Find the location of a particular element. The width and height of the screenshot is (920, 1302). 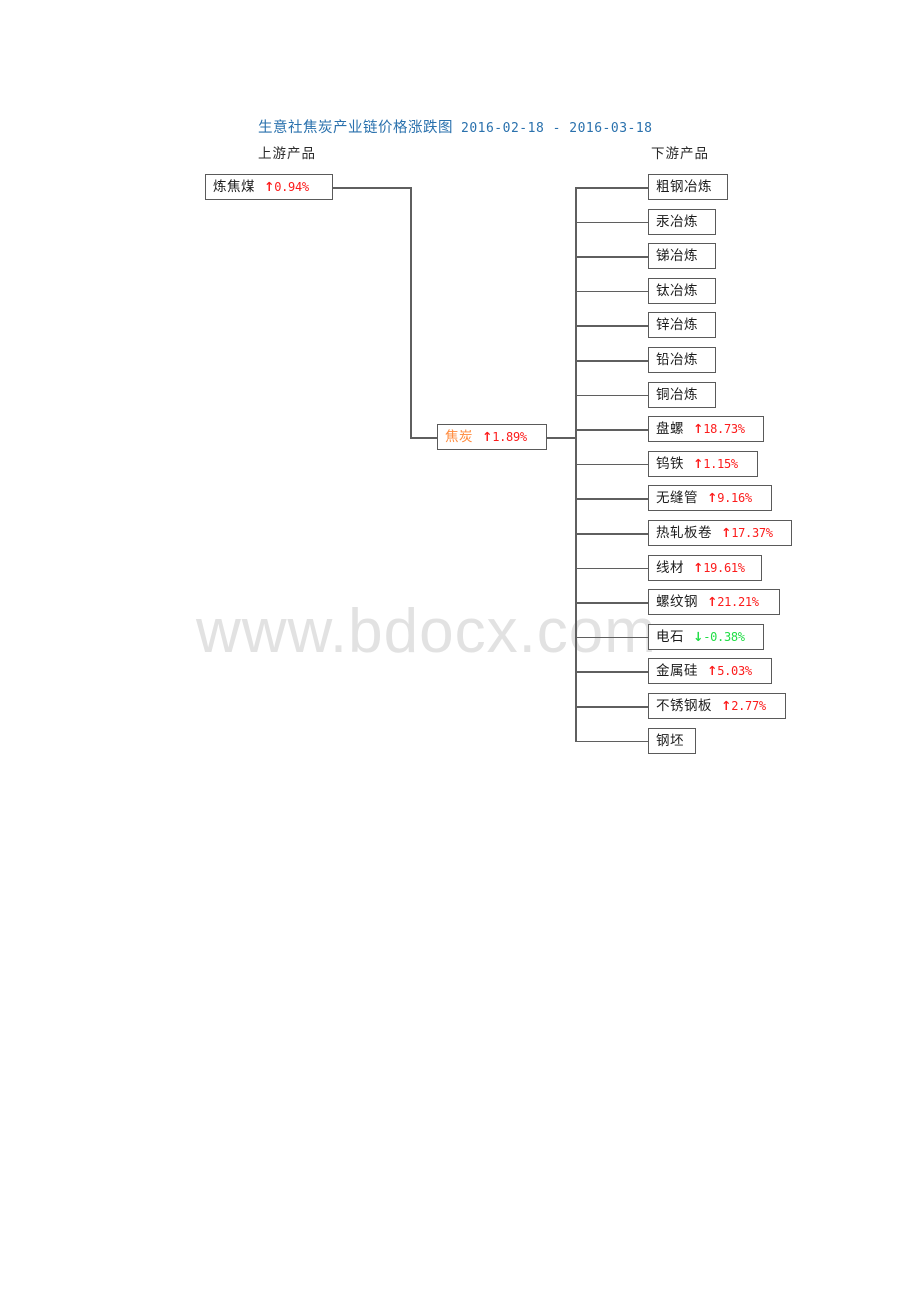

node-label: 热轧板卷 is located at coordinates (684, 533).